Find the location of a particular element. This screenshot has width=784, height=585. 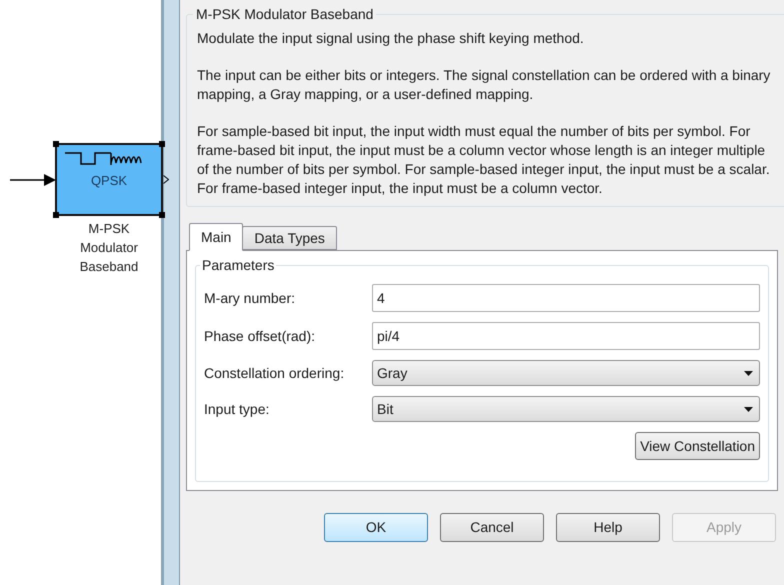

field-label: Phase offset(rad): is located at coordinates (260, 336).